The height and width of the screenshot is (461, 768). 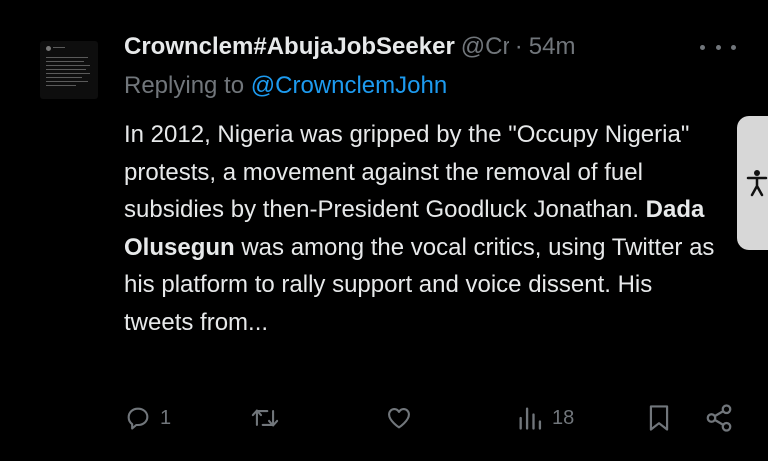 I want to click on more-options-button, so click(x=718, y=47).